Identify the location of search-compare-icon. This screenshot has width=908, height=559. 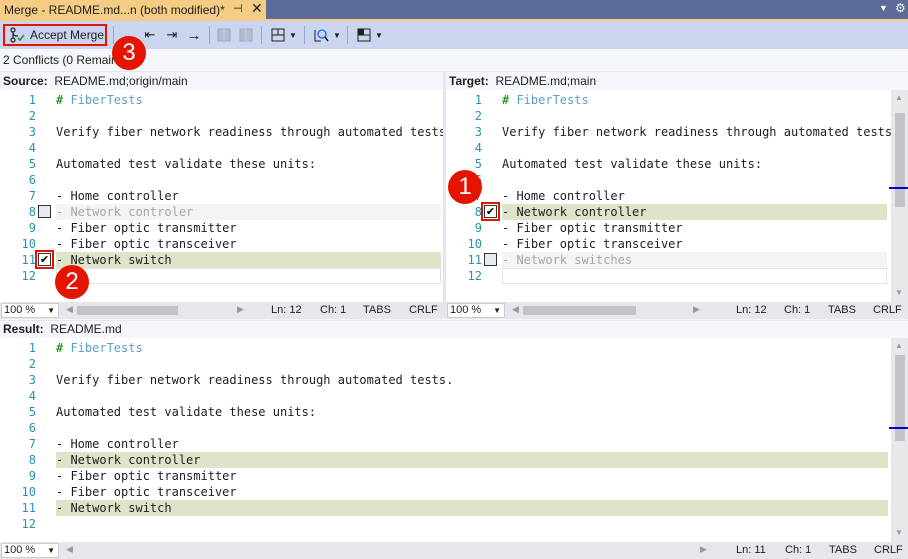
(321, 35).